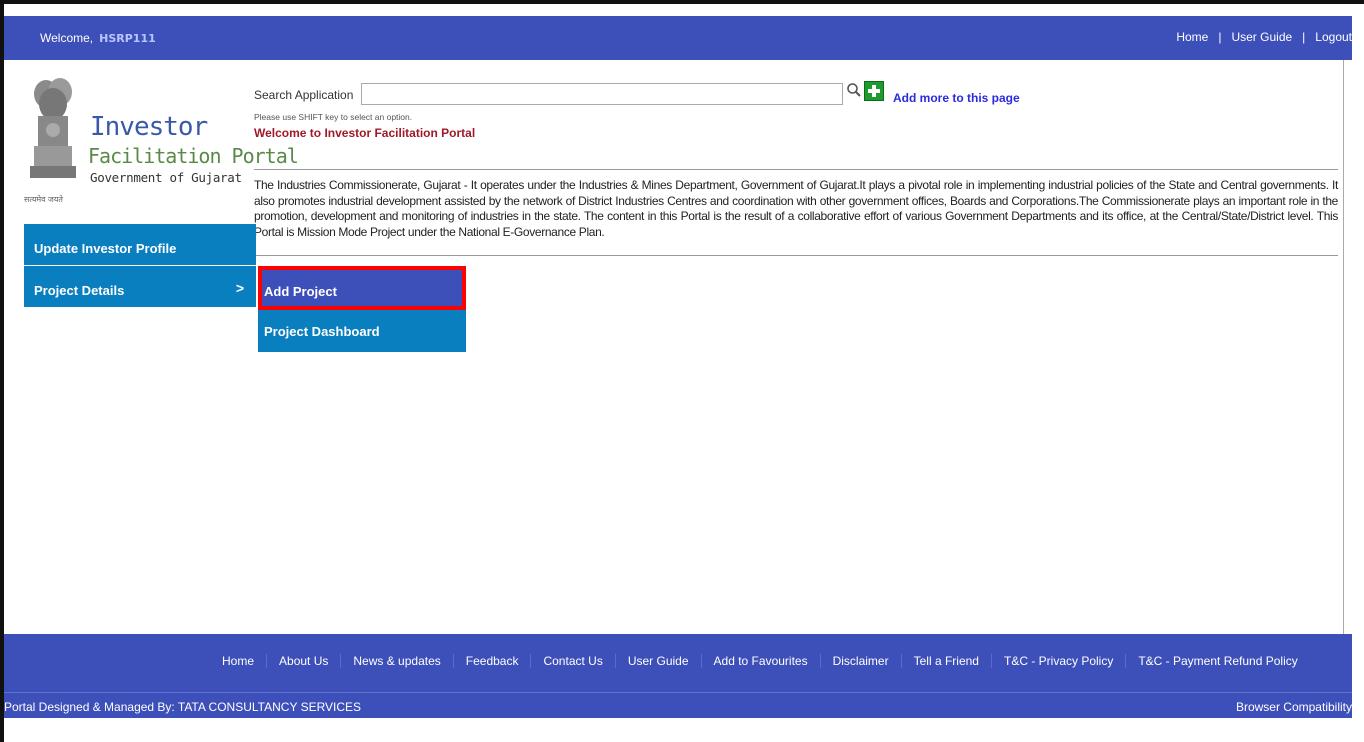 This screenshot has height=742, width=1364. I want to click on plus-icon, so click(874, 91).